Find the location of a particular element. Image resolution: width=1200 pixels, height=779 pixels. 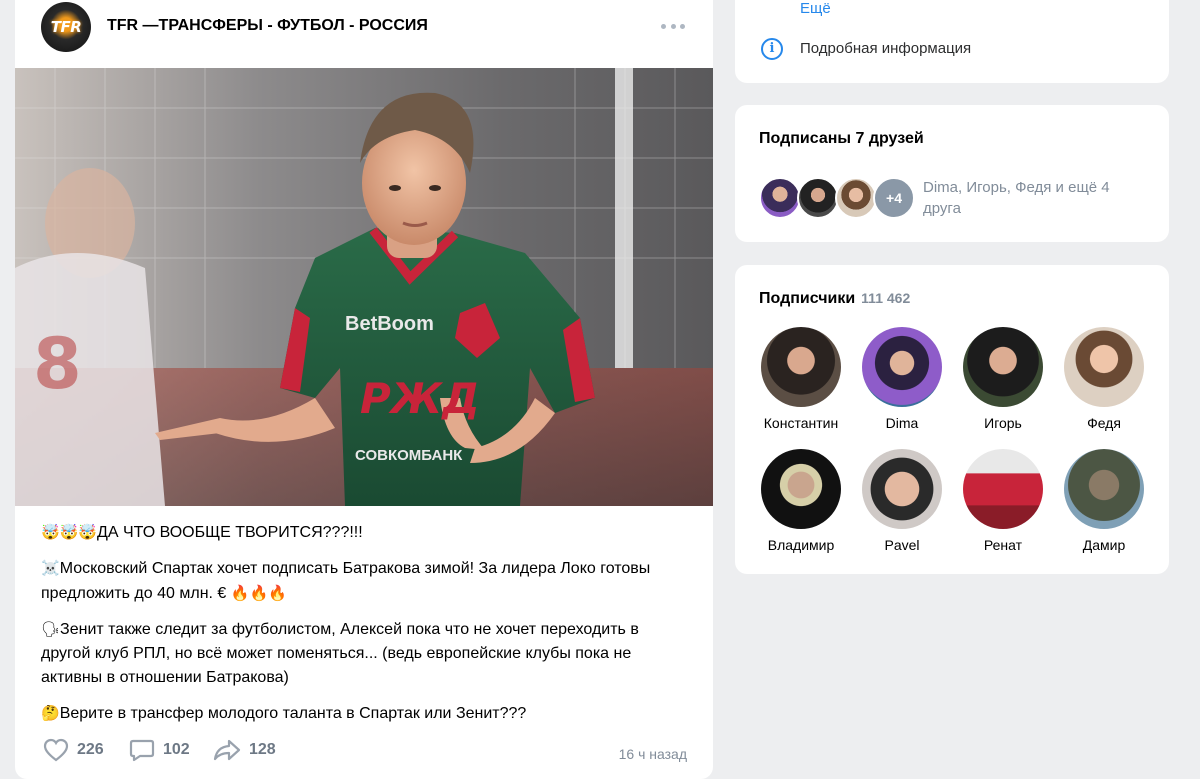

subscribers-title-label: Подписчики is located at coordinates (807, 298).